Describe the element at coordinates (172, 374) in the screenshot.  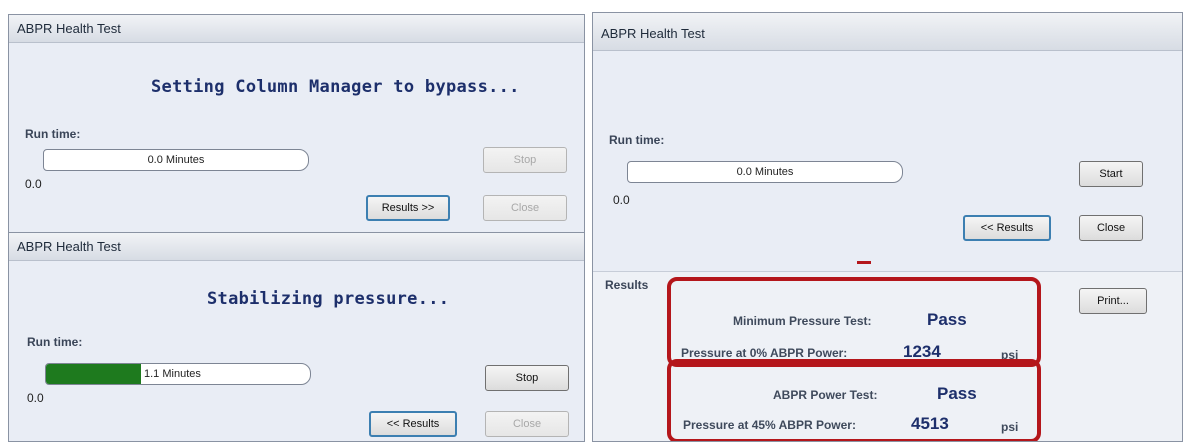
I see `progress-text: 1.1 Minutes` at that location.